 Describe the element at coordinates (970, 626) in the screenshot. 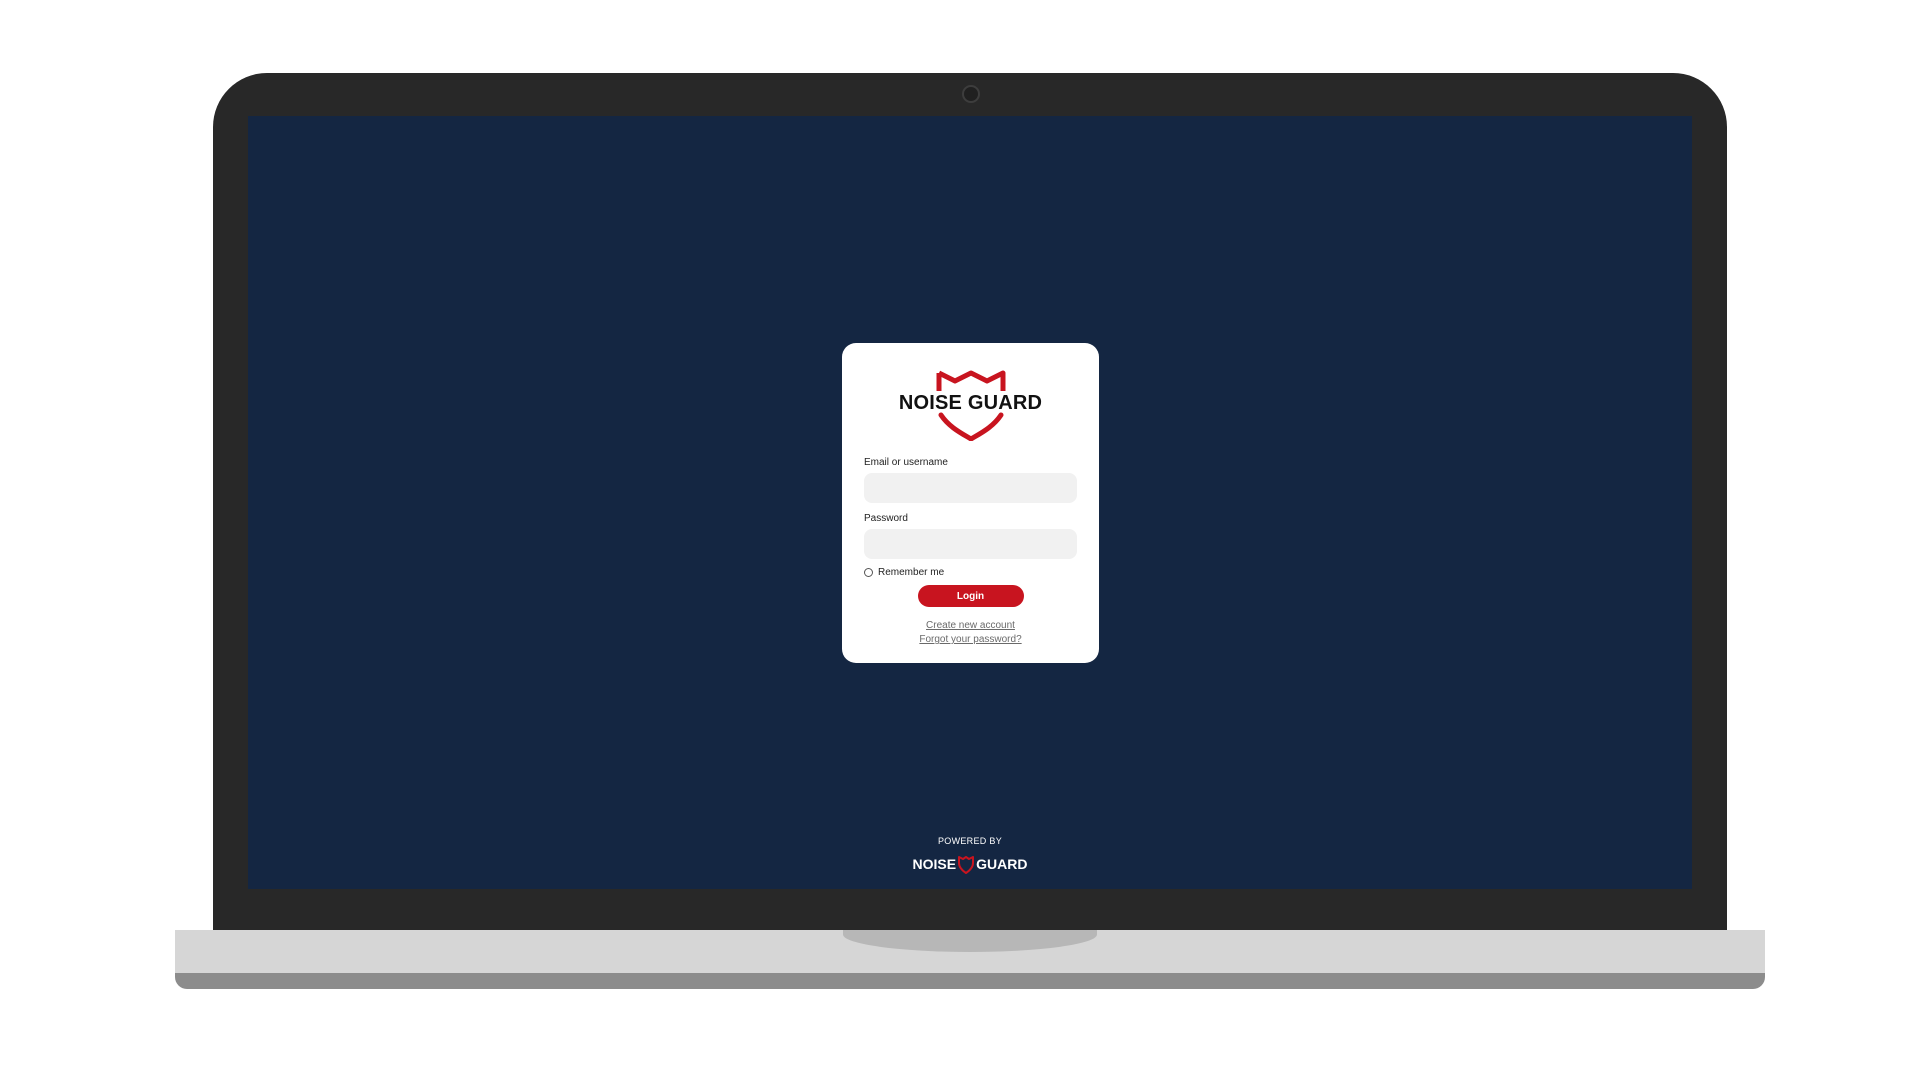

I see `create-account-link: Create new account` at that location.